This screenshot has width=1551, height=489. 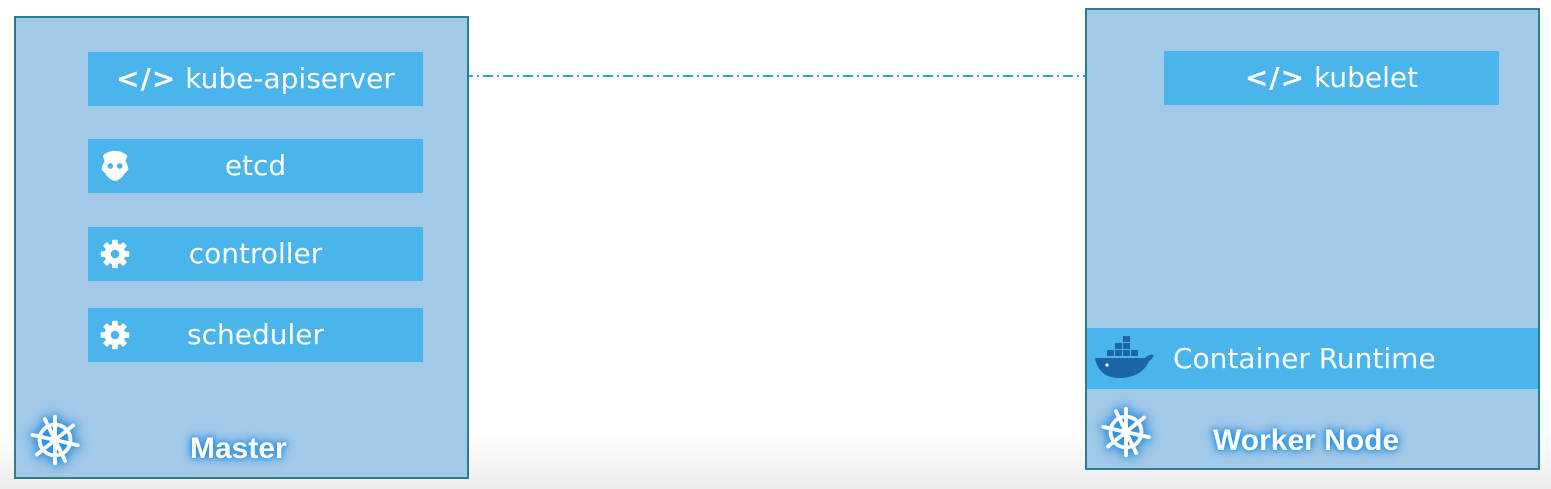 I want to click on worker-node-title: Worker Node, so click(x=1306, y=440).